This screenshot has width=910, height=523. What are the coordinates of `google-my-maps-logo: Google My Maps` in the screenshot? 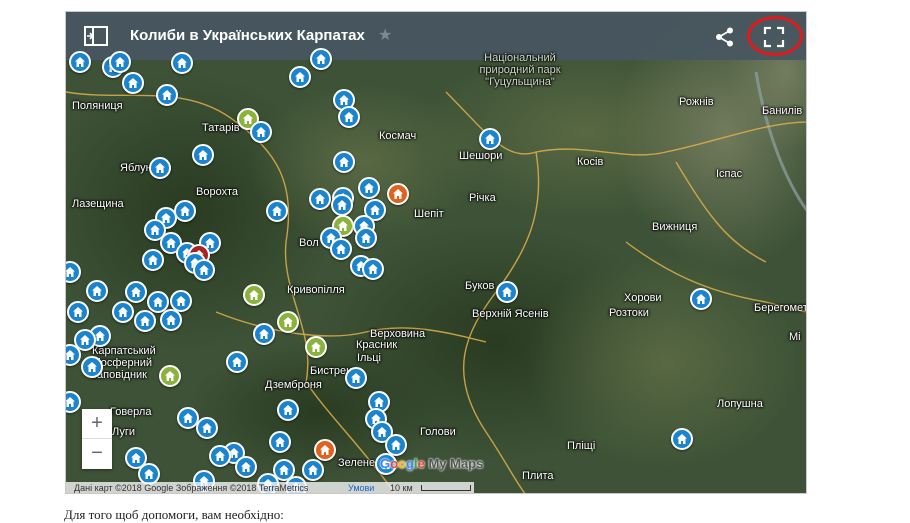 It's located at (432, 463).